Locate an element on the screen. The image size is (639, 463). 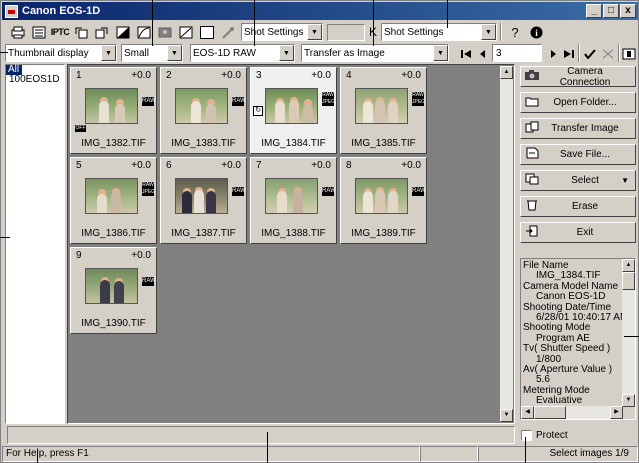
minimize-button: _ is located at coordinates (594, 11).